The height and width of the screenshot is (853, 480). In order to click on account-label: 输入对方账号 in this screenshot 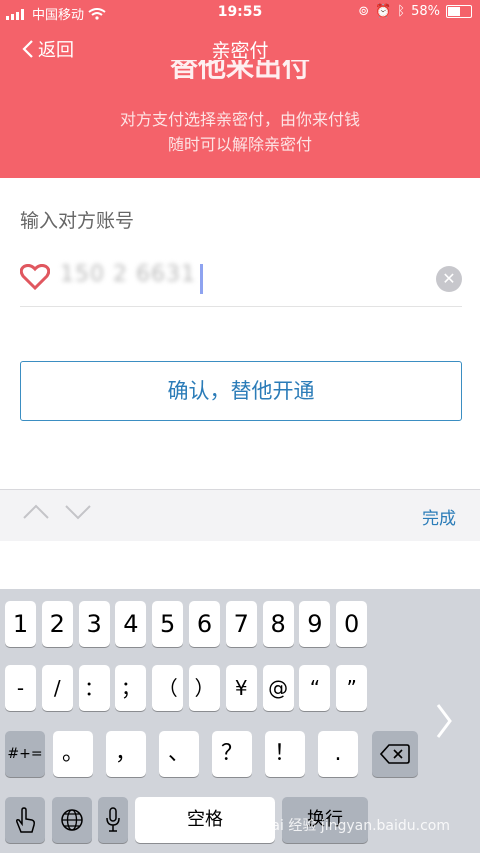, I will do `click(77, 221)`.